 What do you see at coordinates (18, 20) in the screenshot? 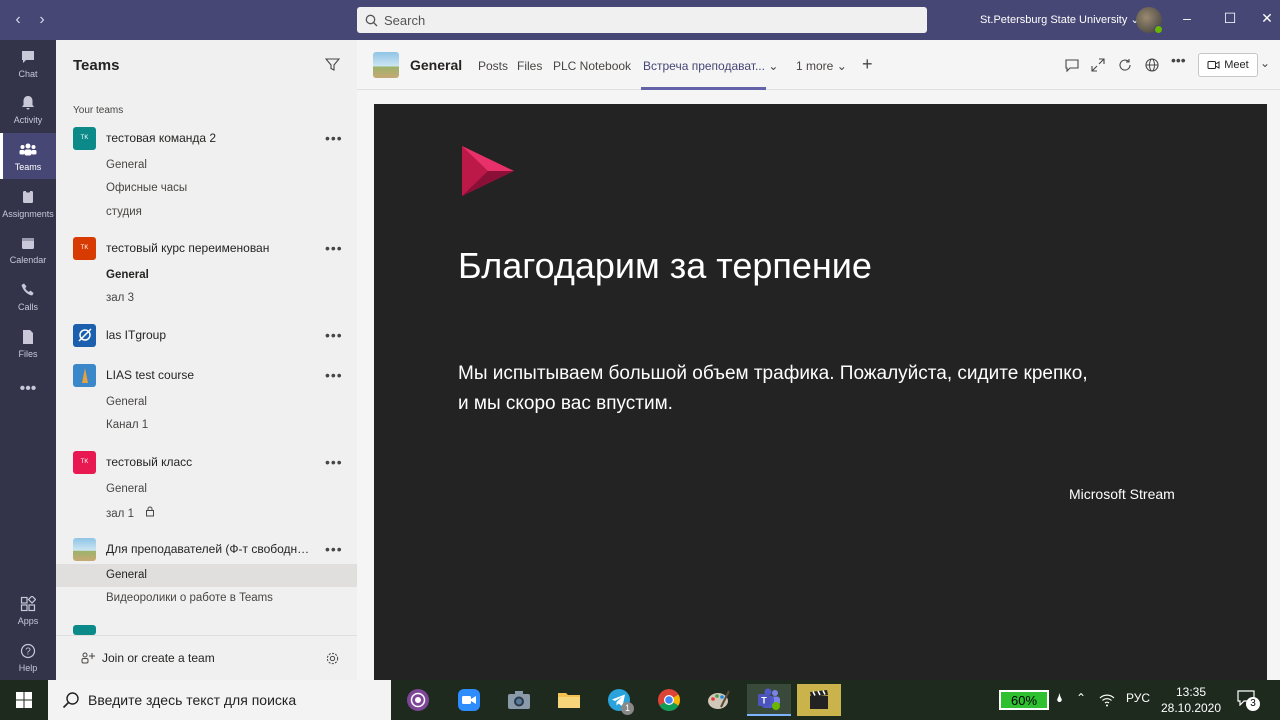
I see `back-button: ‹` at bounding box center [18, 20].